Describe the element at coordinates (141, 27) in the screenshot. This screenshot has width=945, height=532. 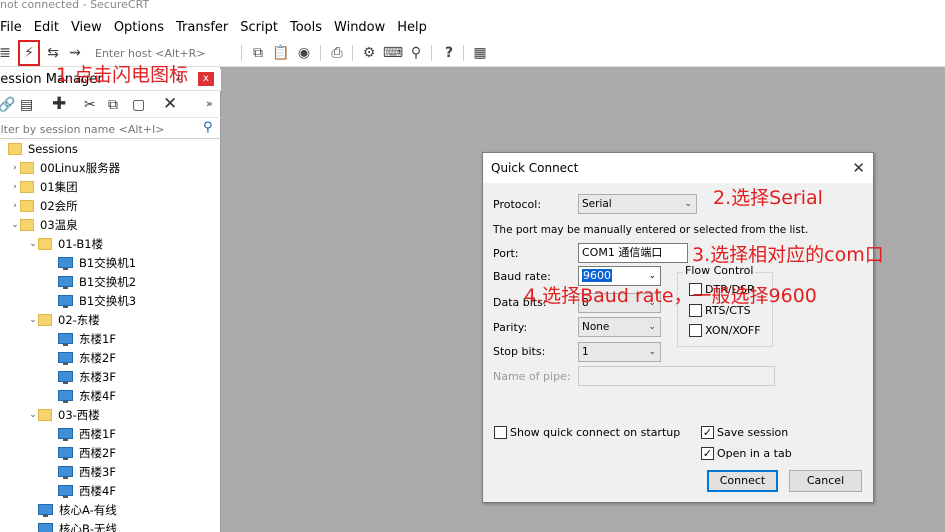
I see `menu-options: Options` at that location.